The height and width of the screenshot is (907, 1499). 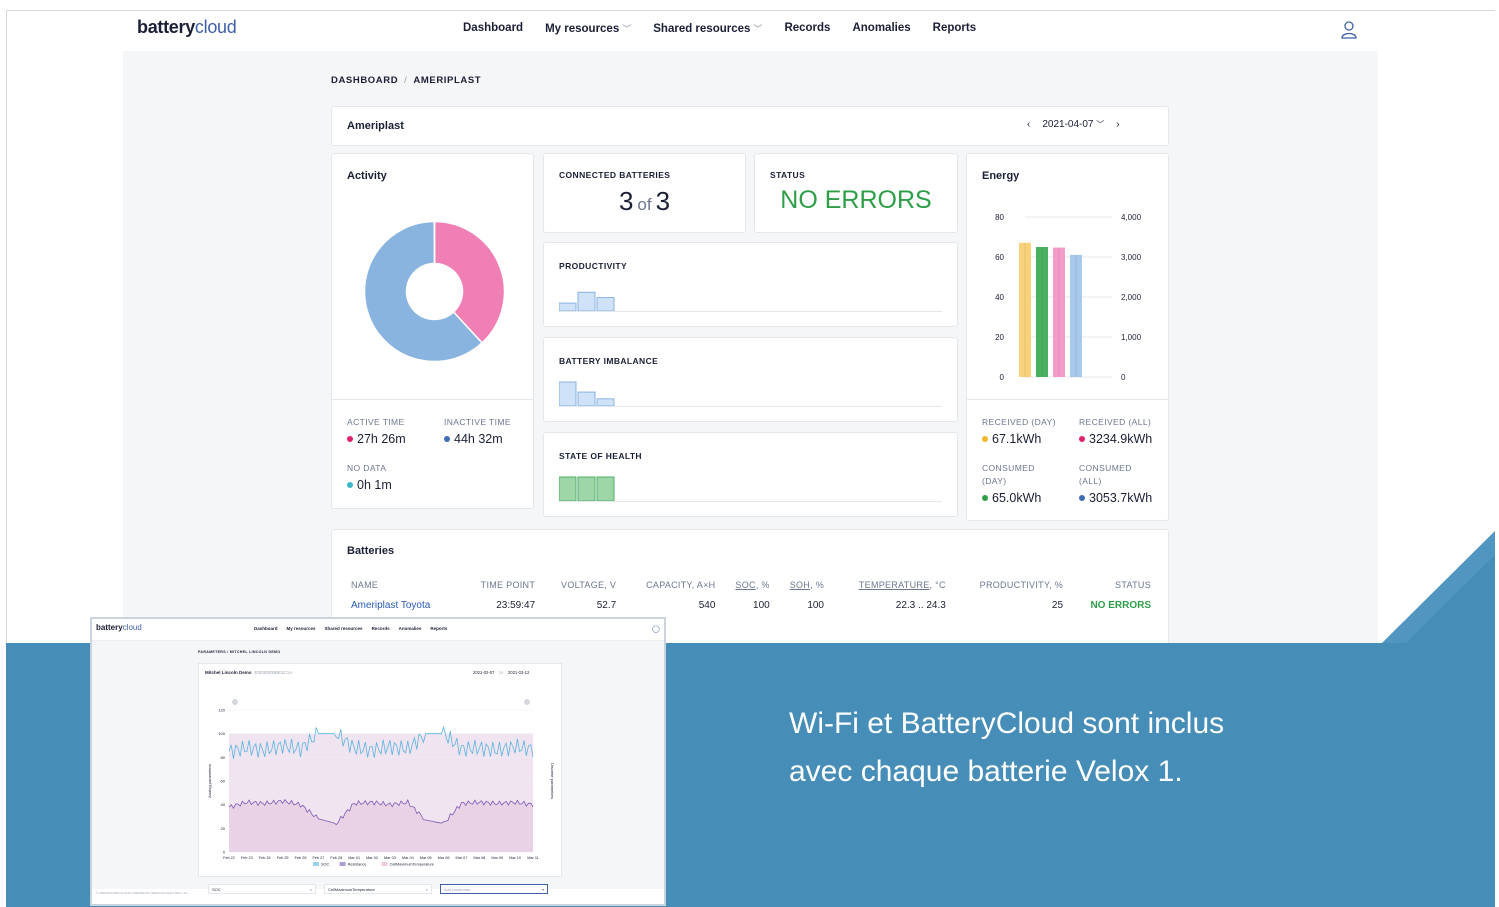 What do you see at coordinates (985, 439) in the screenshot?
I see `received-day-dot` at bounding box center [985, 439].